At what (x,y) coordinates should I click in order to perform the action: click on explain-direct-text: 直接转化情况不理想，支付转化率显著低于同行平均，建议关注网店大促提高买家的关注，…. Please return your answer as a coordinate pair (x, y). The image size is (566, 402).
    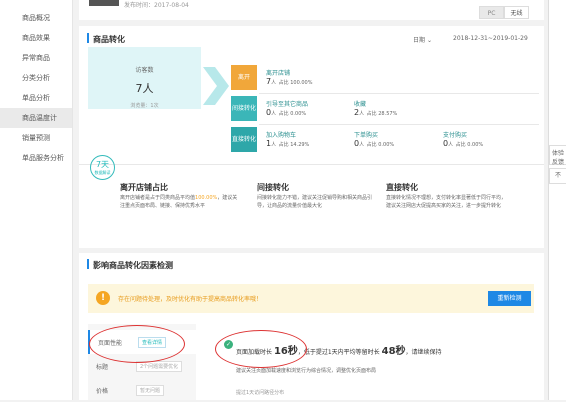
    Looking at the image, I should click on (446, 202).